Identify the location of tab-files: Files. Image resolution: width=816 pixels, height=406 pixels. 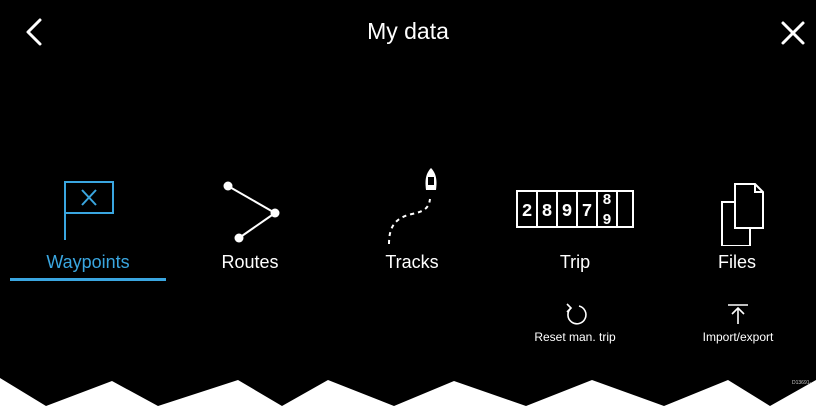
(737, 222).